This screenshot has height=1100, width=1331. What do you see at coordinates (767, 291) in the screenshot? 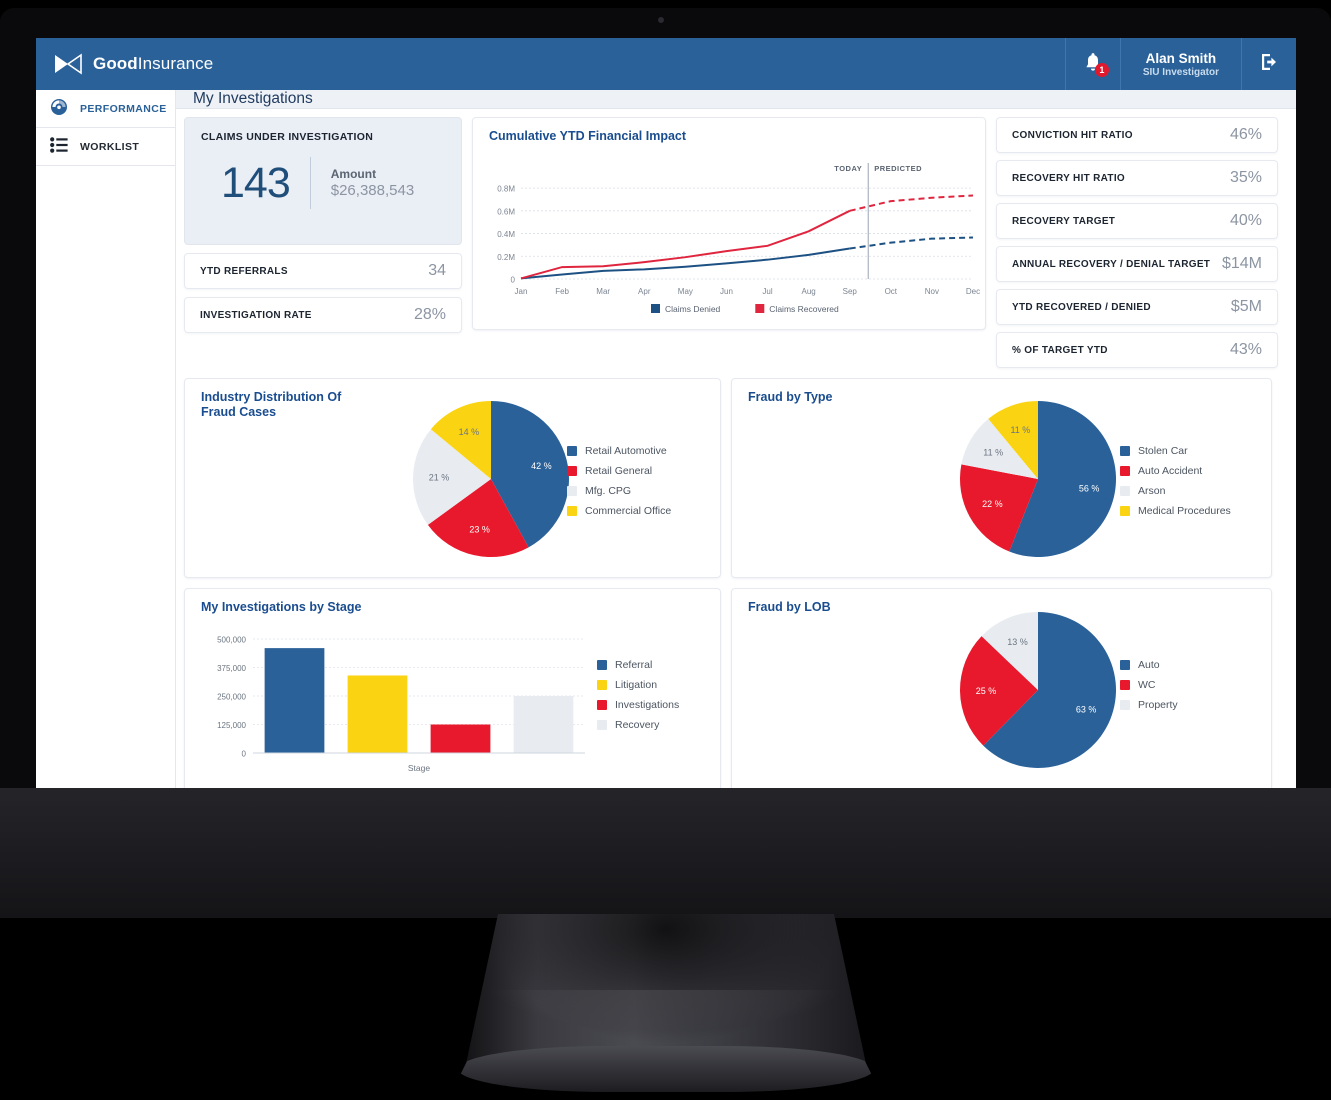
I see `svg-text: Jul` at bounding box center [767, 291].